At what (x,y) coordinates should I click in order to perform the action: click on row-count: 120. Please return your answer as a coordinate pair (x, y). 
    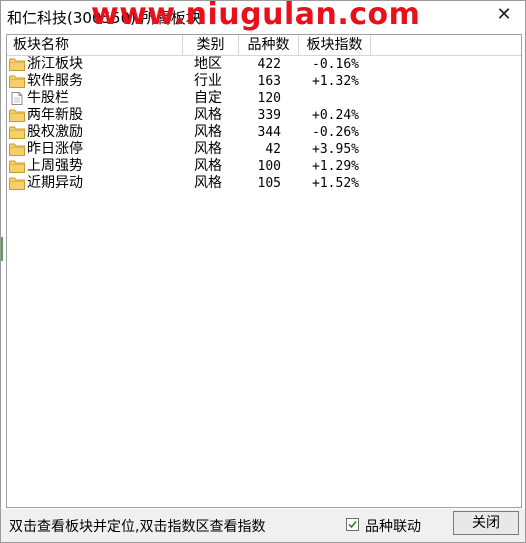
    Looking at the image, I should click on (269, 98).